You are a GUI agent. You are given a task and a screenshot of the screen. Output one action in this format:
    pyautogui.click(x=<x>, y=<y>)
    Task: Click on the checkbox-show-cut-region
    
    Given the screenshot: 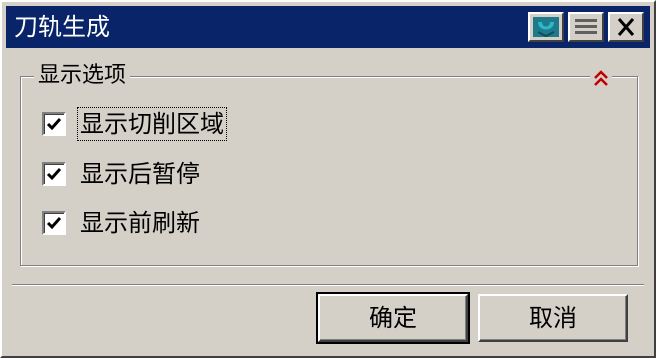 What is the action you would take?
    pyautogui.click(x=54, y=124)
    